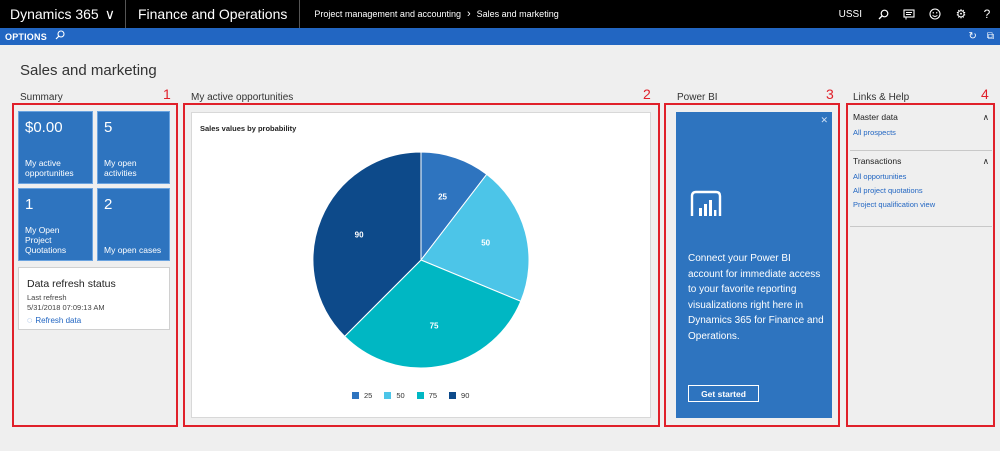 The height and width of the screenshot is (451, 1000). Describe the element at coordinates (923, 132) in the screenshot. I see `link-all-prospects: All prospects` at that location.